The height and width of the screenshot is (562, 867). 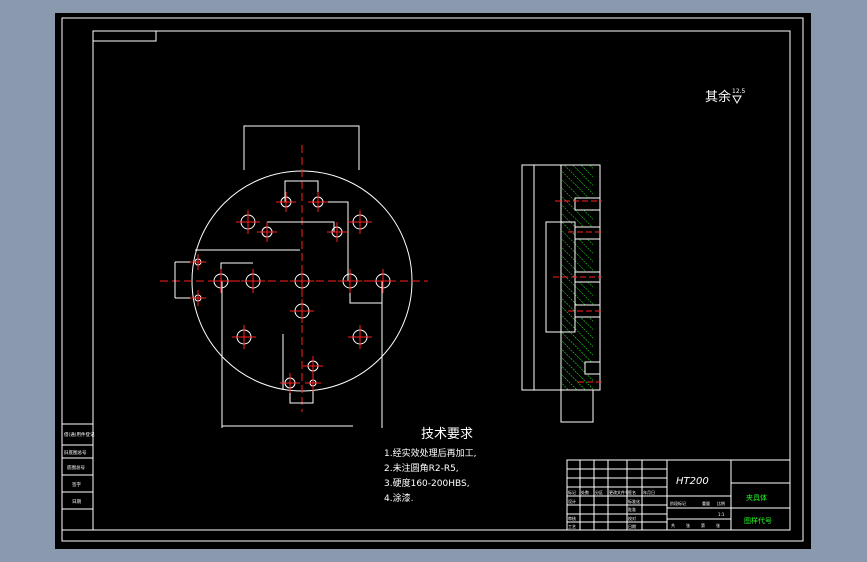 I want to click on title-block-mid-label: 标准化, so click(x=634, y=501).